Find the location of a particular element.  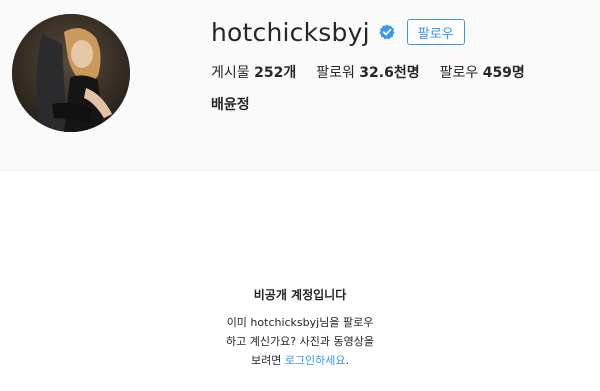

username-row: hotchicksbyj 팔로우 is located at coordinates (338, 32).